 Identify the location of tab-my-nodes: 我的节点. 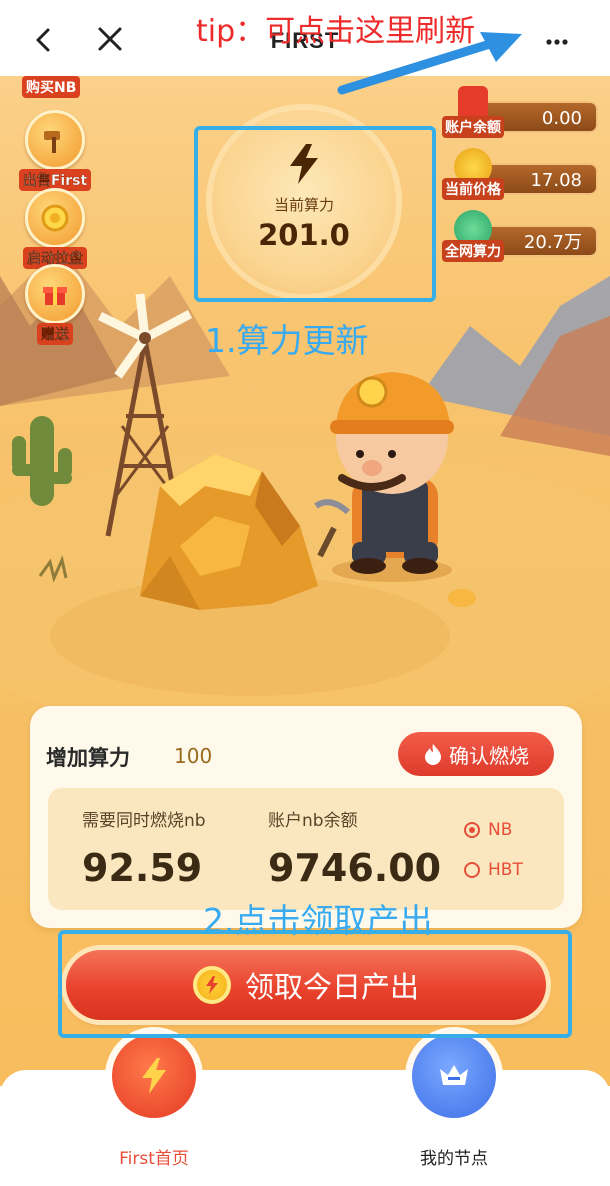
(454, 1156).